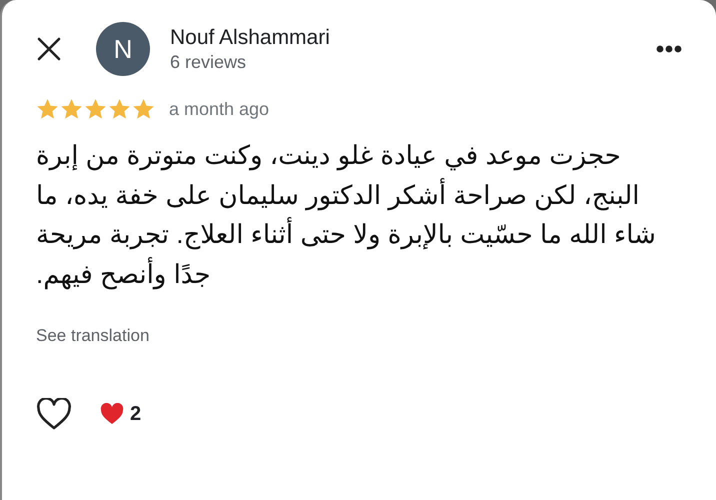  What do you see at coordinates (669, 49) in the screenshot?
I see `more-options-button` at bounding box center [669, 49].